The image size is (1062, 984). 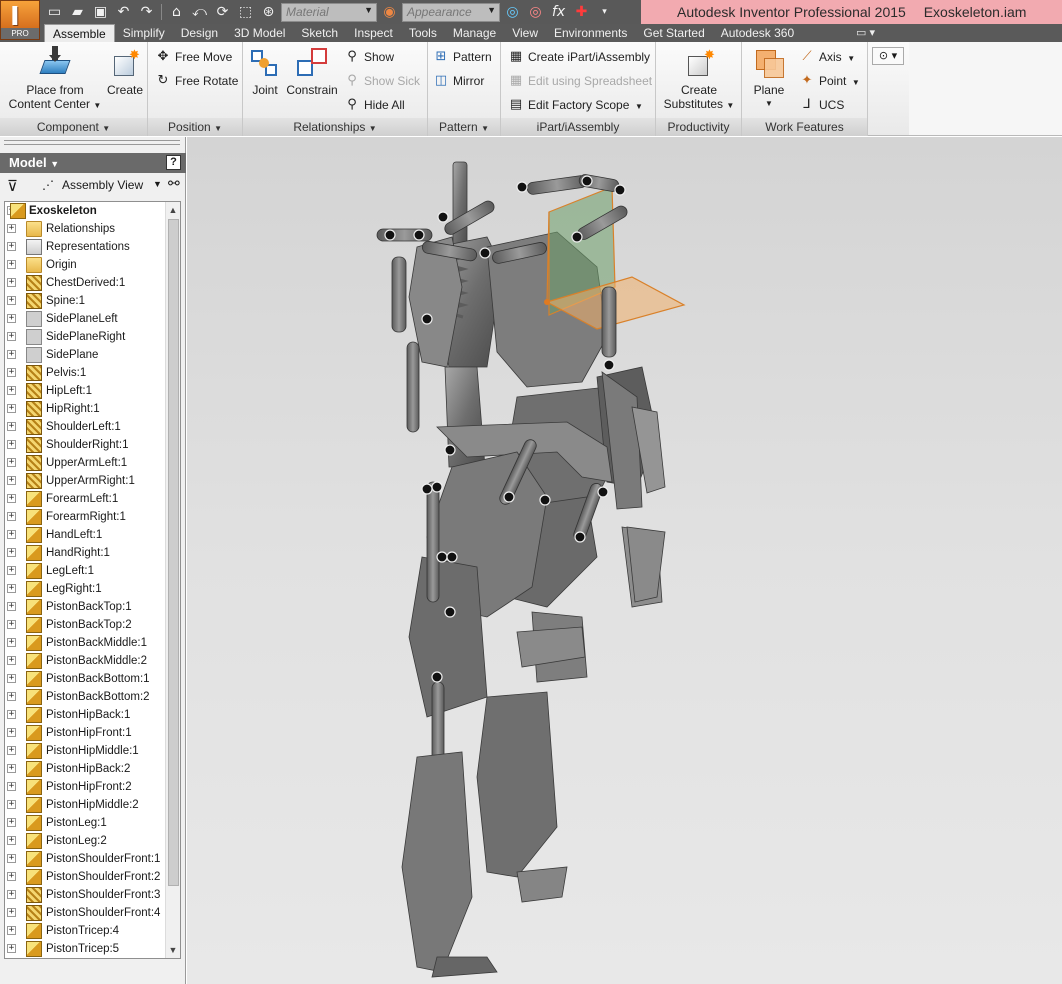 I want to click on adjust-appearance-icon: ◎, so click(x=512, y=12).